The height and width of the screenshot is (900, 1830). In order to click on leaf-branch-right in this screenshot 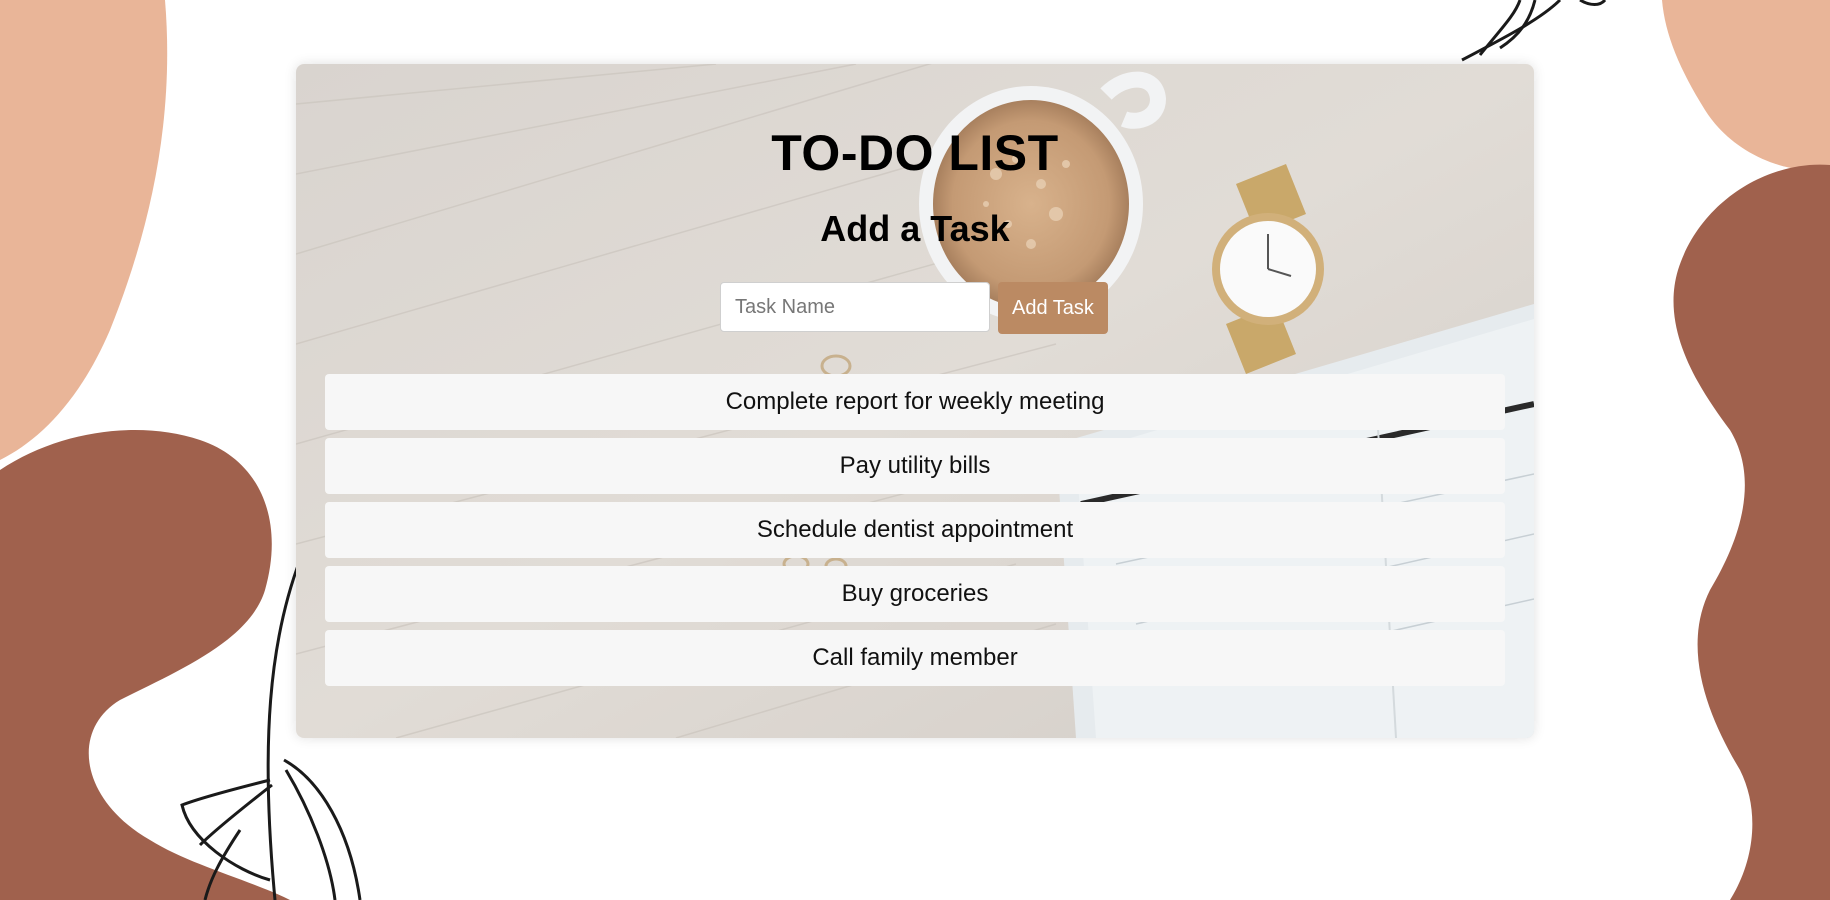, I will do `click(1534, 31)`.